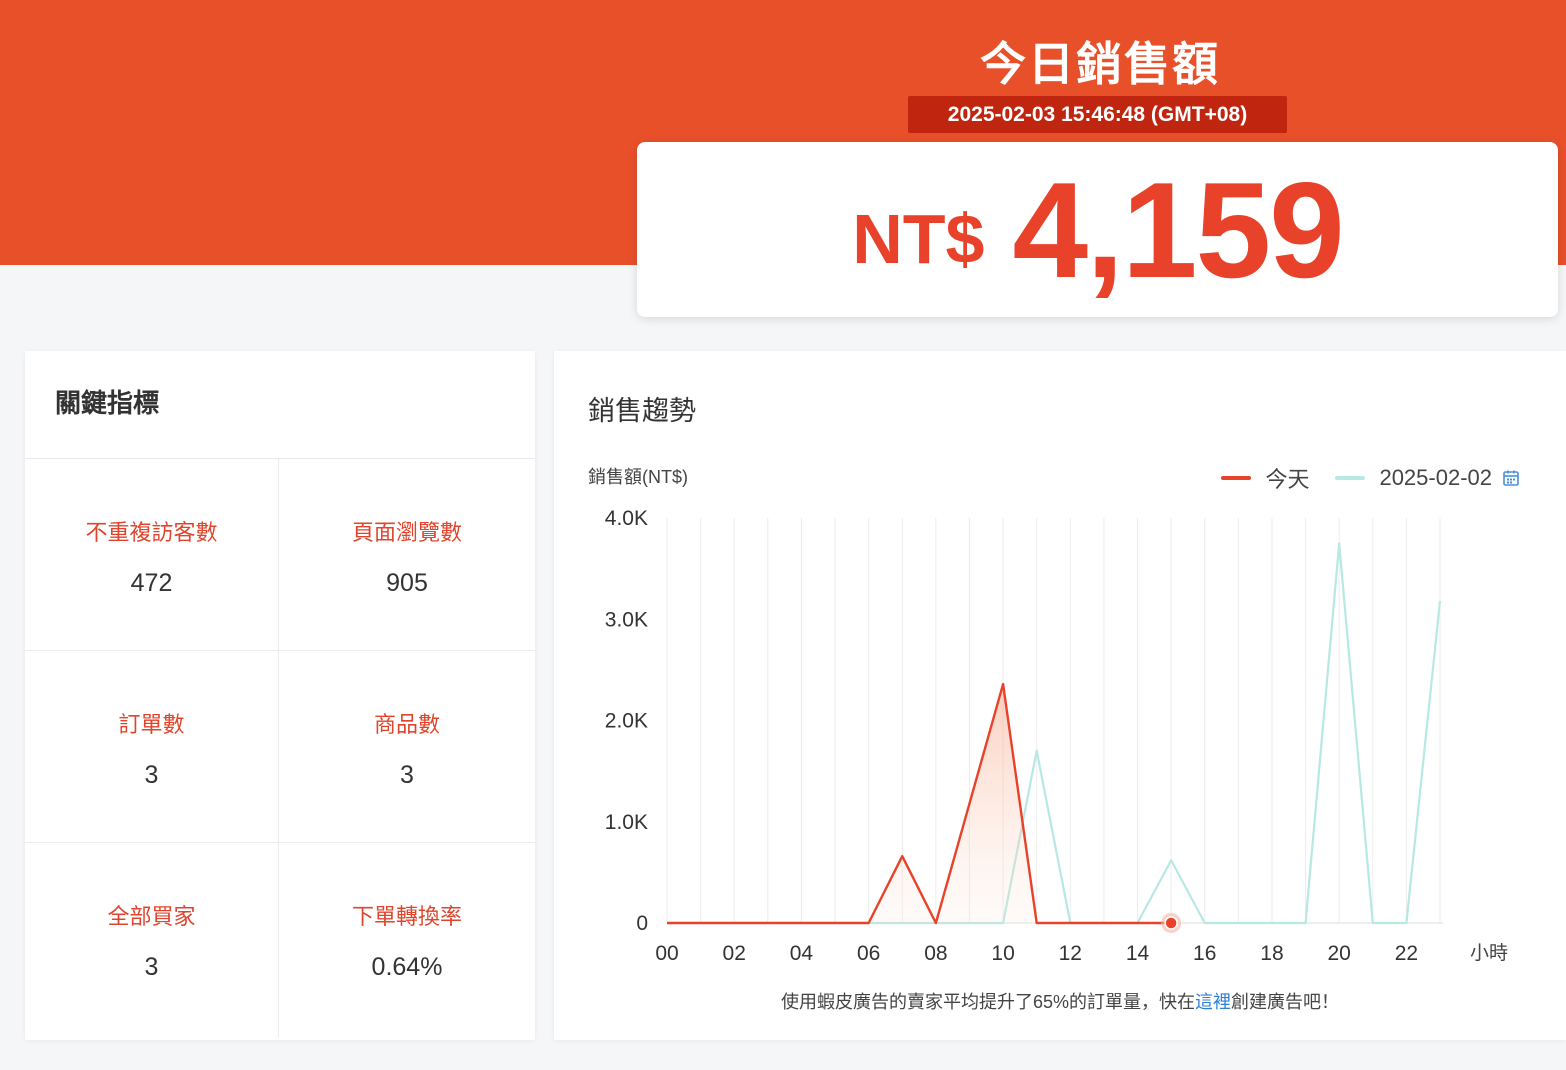 The image size is (1566, 1070). What do you see at coordinates (407, 967) in the screenshot?
I see `metric-value: 0.64%` at bounding box center [407, 967].